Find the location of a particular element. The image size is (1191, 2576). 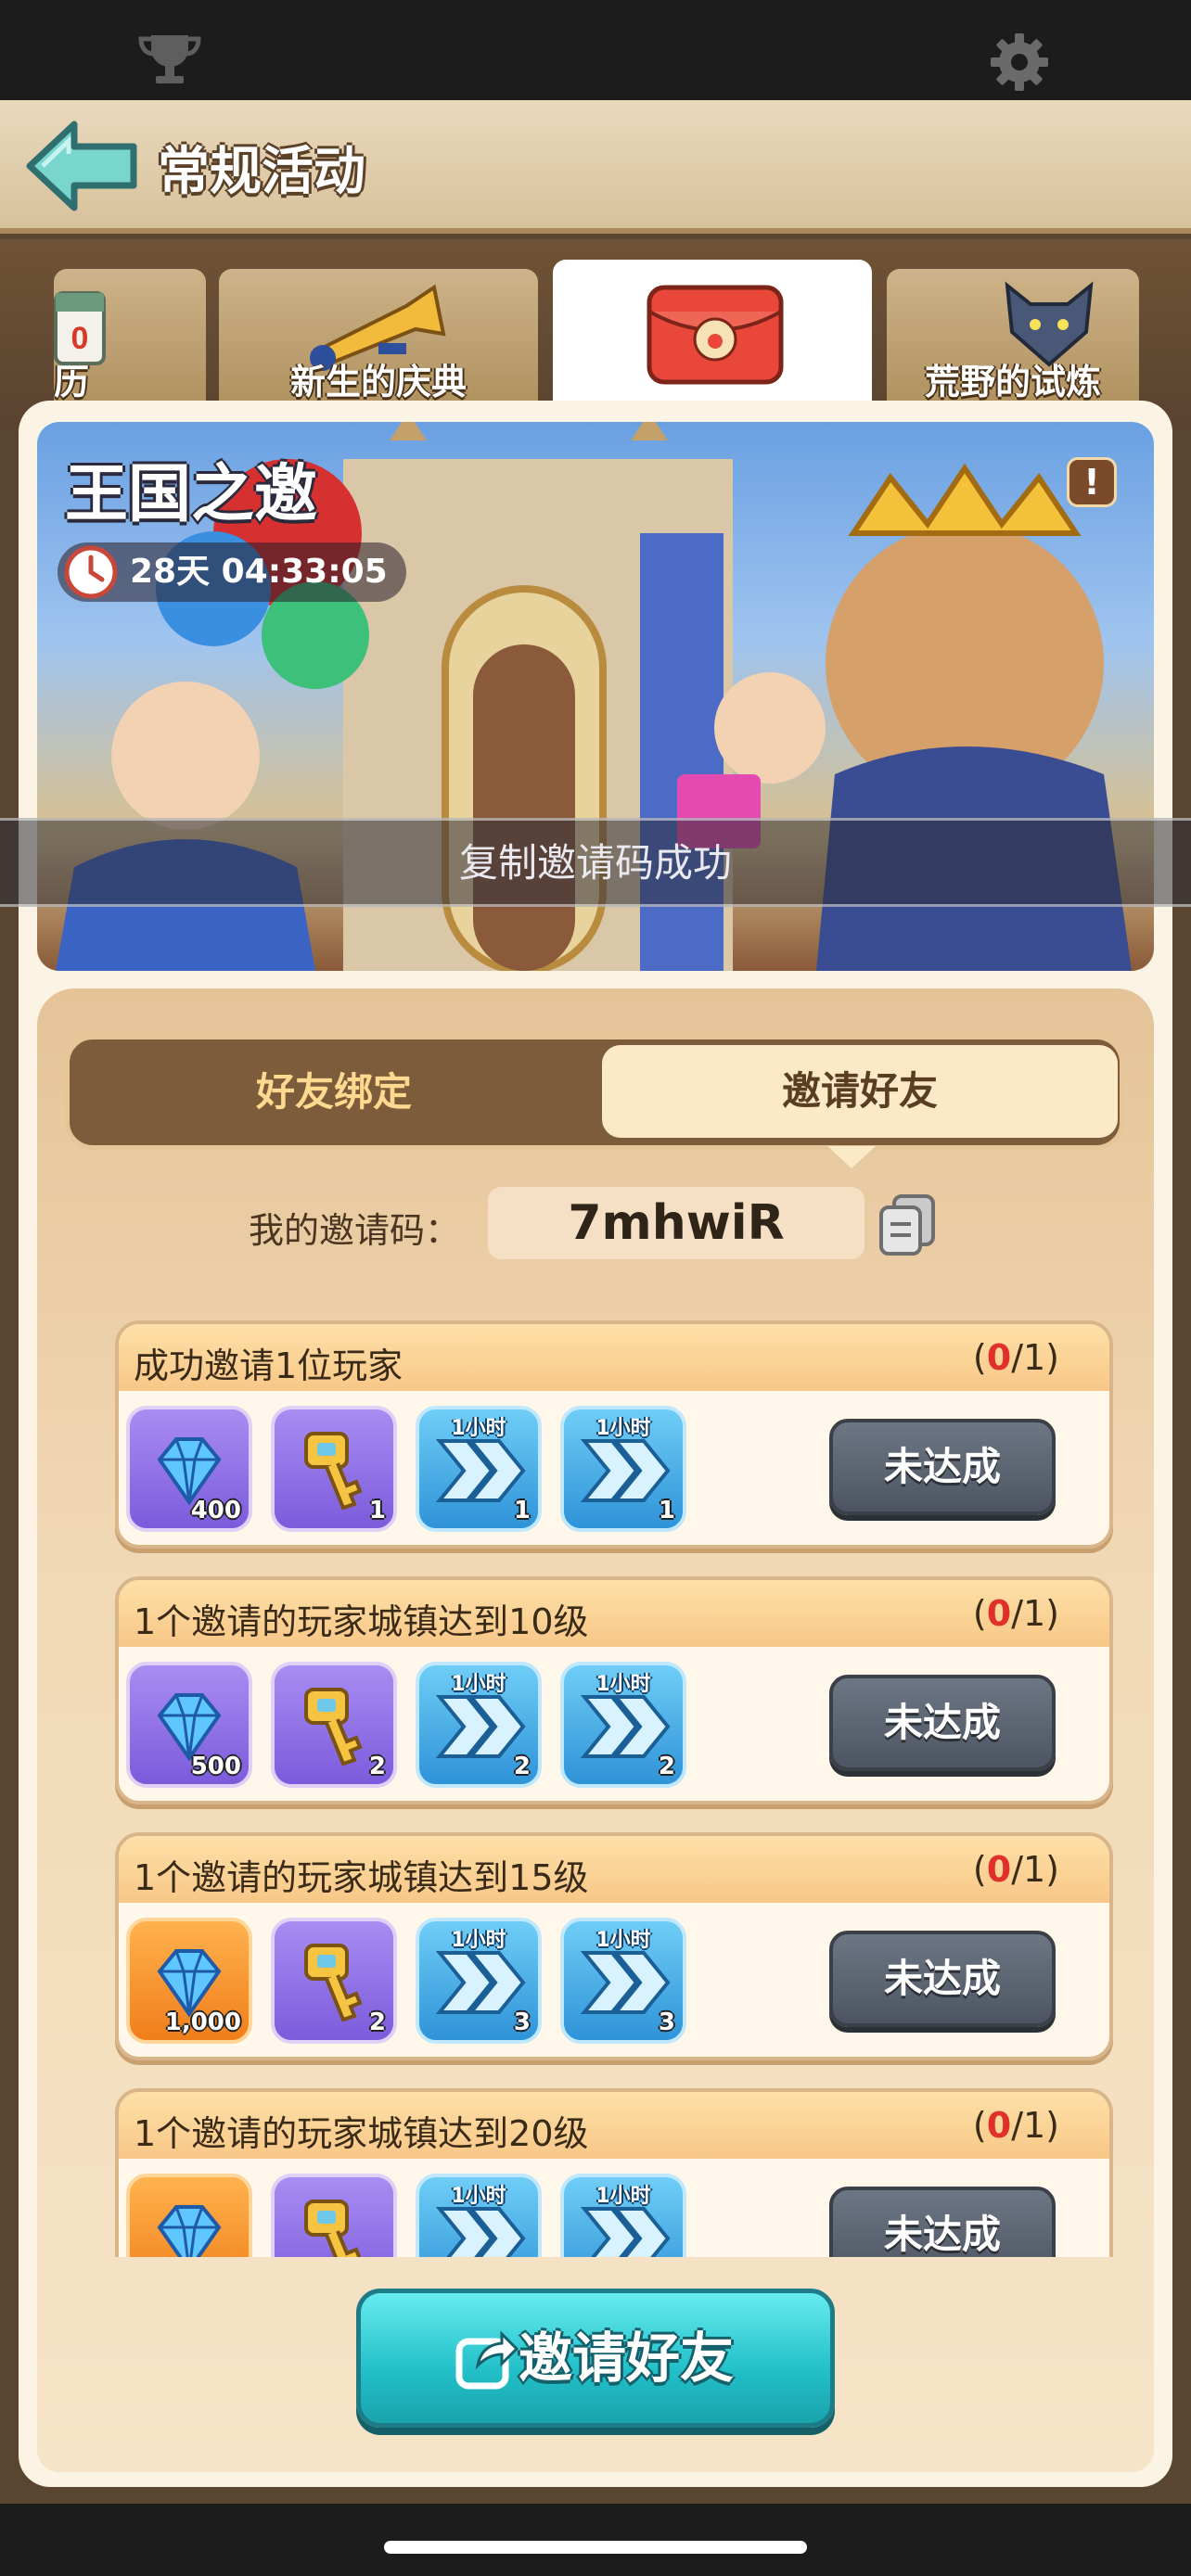

event-timer: 28天 04:33:05 is located at coordinates (232, 572).